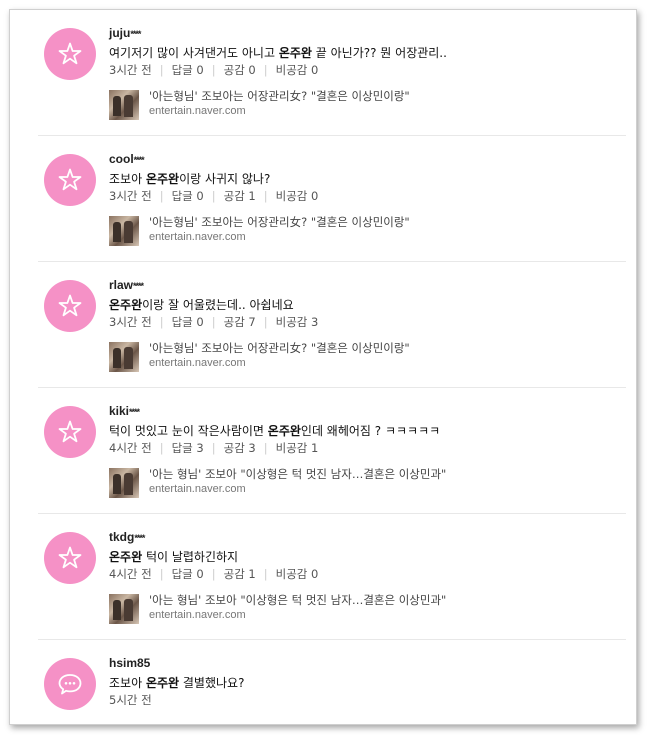  I want to click on comment-time: 5시간 전, so click(130, 700).